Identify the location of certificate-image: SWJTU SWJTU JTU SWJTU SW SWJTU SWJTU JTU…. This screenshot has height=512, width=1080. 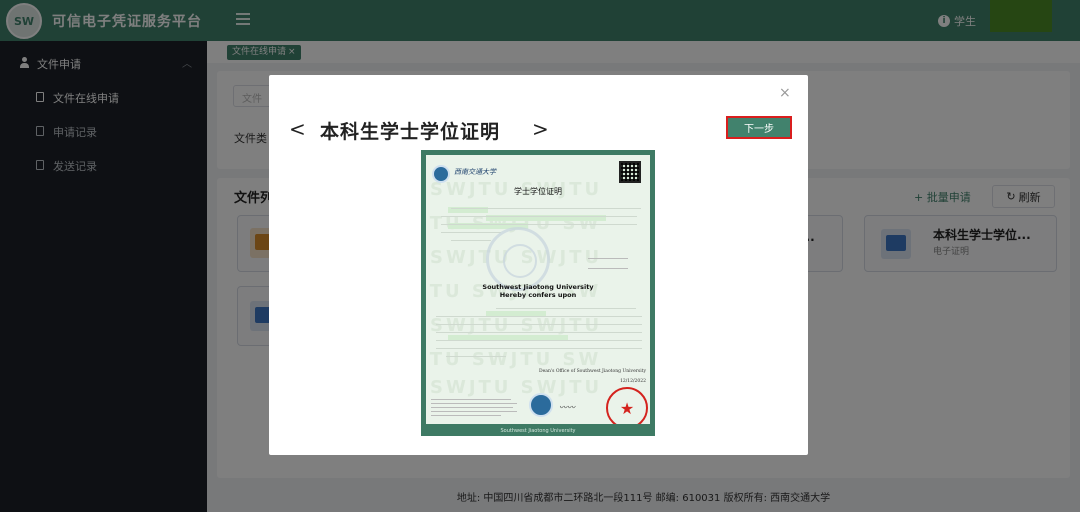
(538, 293).